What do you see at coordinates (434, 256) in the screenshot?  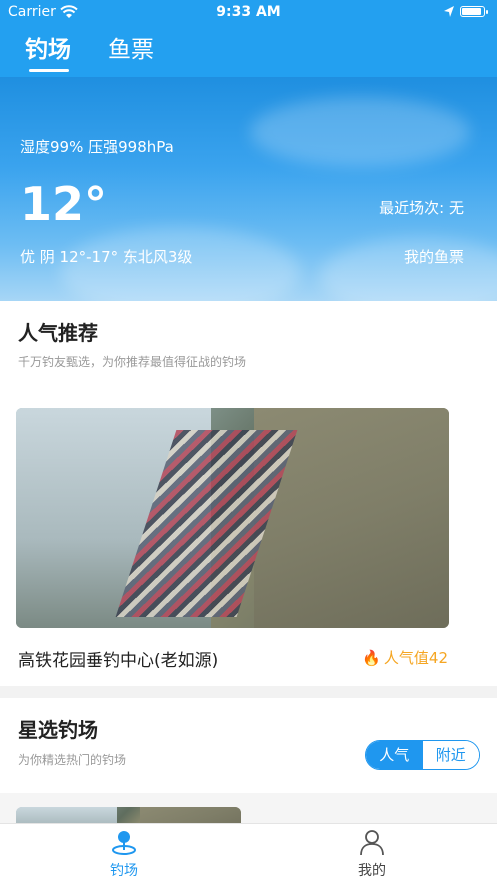 I see `my-tickets-link: 我的鱼票` at bounding box center [434, 256].